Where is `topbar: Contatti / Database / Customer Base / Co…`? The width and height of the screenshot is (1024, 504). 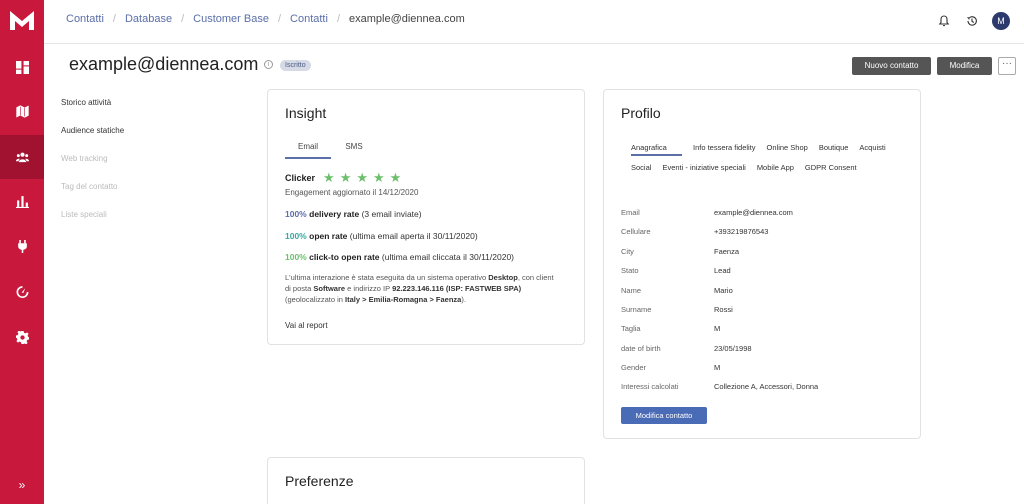
topbar: Contatti / Database / Customer Base / Co… is located at coordinates (534, 22).